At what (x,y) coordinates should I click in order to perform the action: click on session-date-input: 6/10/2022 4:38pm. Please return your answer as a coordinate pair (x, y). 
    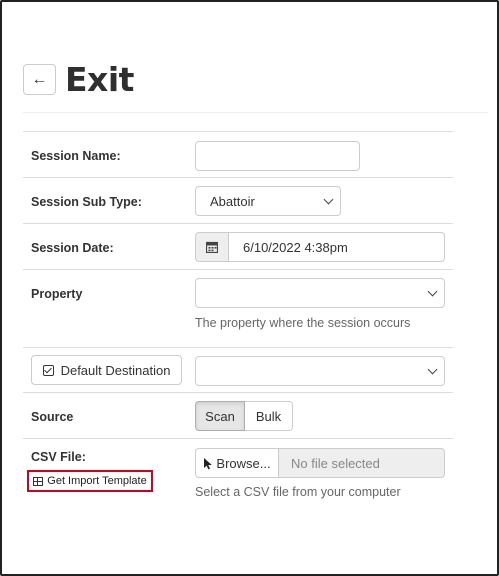
    Looking at the image, I should click on (336, 247).